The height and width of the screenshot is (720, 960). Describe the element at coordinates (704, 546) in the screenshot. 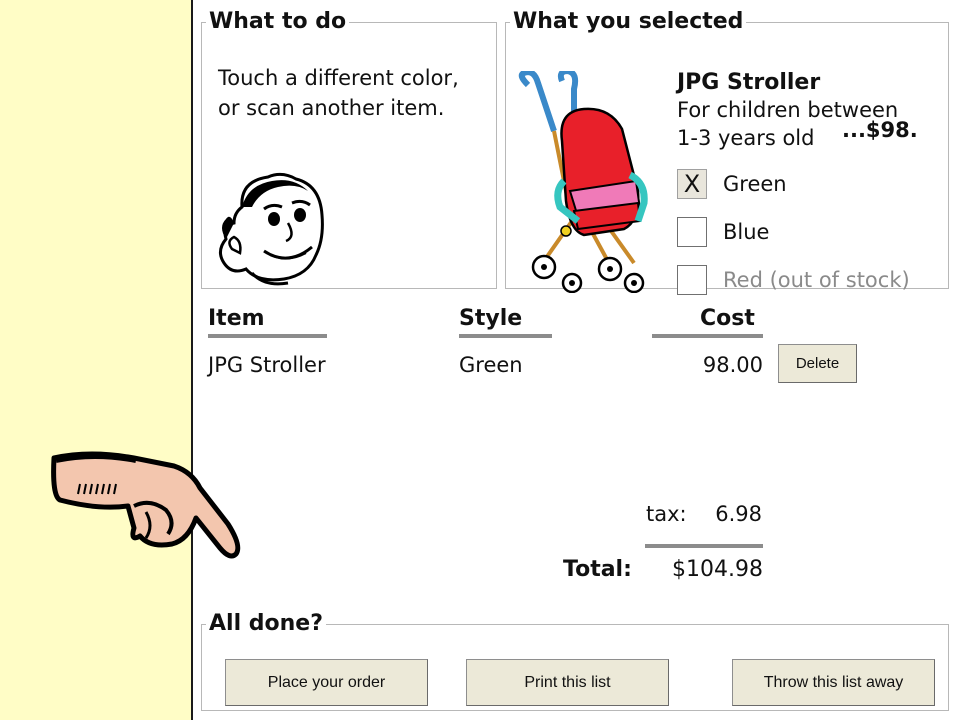

I see `total-rule` at that location.